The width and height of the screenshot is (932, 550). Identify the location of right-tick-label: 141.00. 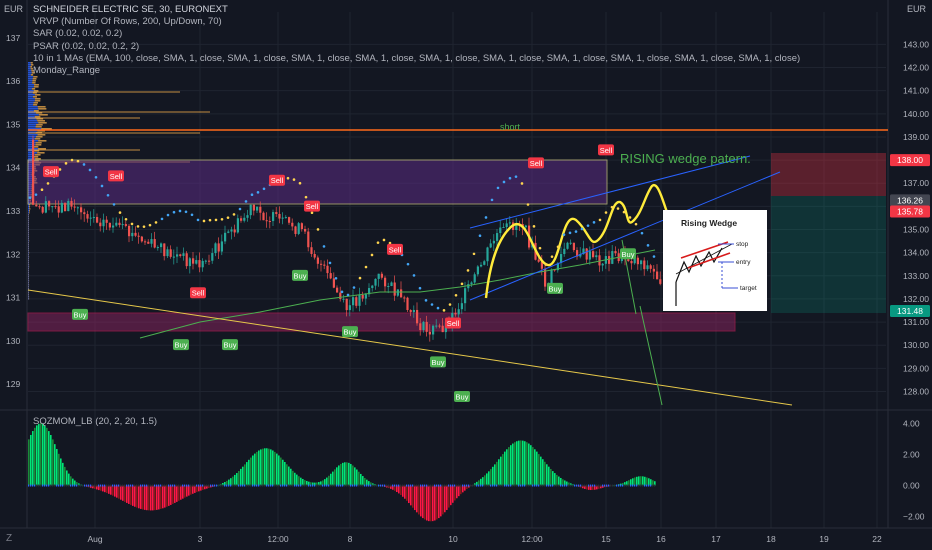
(916, 91).